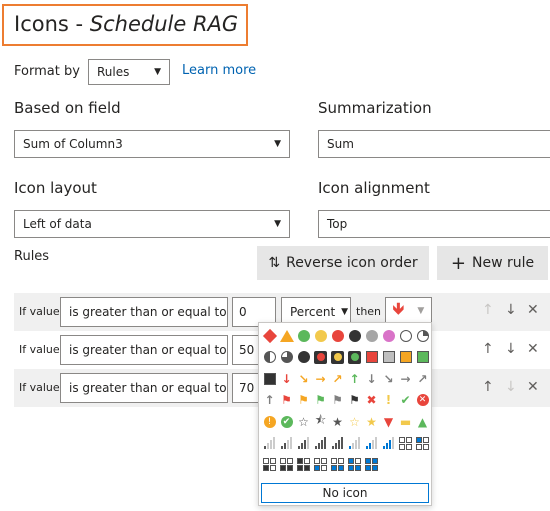 This screenshot has width=550, height=511. Describe the element at coordinates (269, 379) in the screenshot. I see `black-square-icon` at that location.